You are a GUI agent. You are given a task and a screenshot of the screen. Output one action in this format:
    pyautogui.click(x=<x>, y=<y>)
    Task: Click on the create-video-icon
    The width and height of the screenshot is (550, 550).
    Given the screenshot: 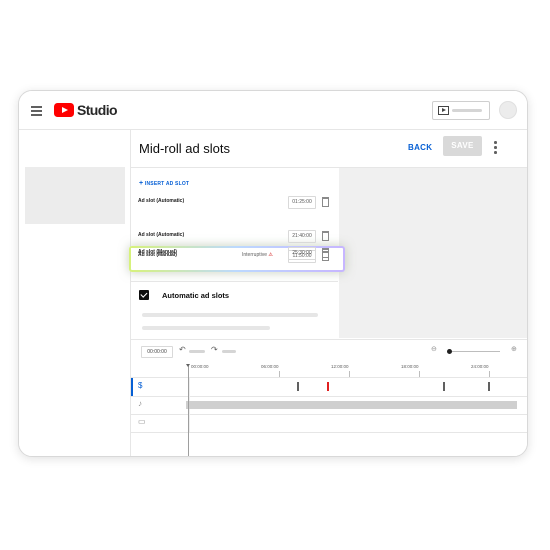 What is the action you would take?
    pyautogui.click(x=443, y=110)
    